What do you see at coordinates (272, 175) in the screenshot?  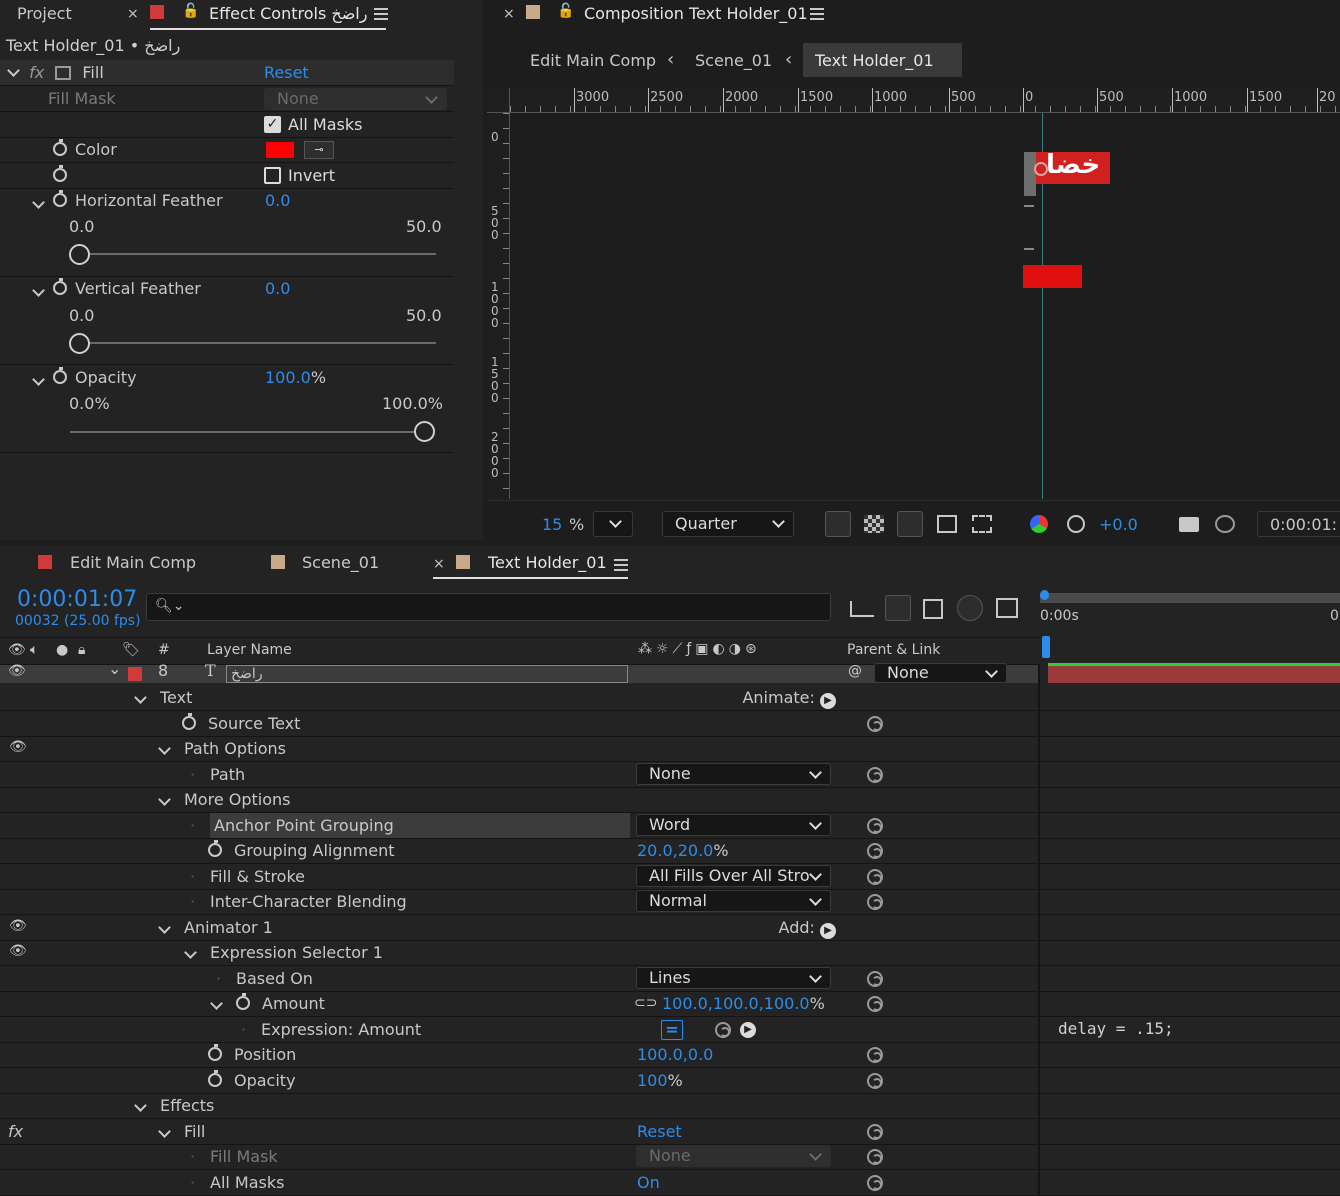 I see `invert-checkbox` at bounding box center [272, 175].